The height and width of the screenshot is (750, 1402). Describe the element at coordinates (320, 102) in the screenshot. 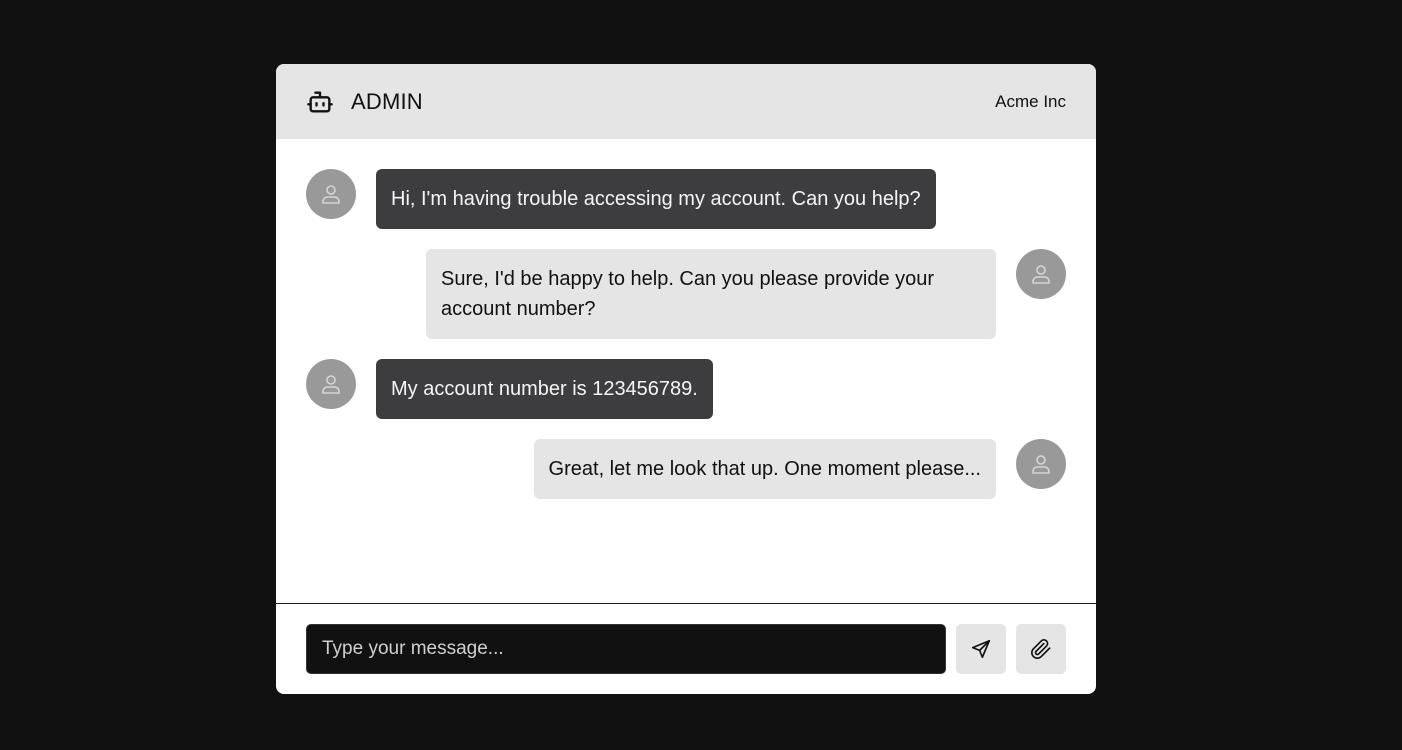

I see `bot-icon` at that location.